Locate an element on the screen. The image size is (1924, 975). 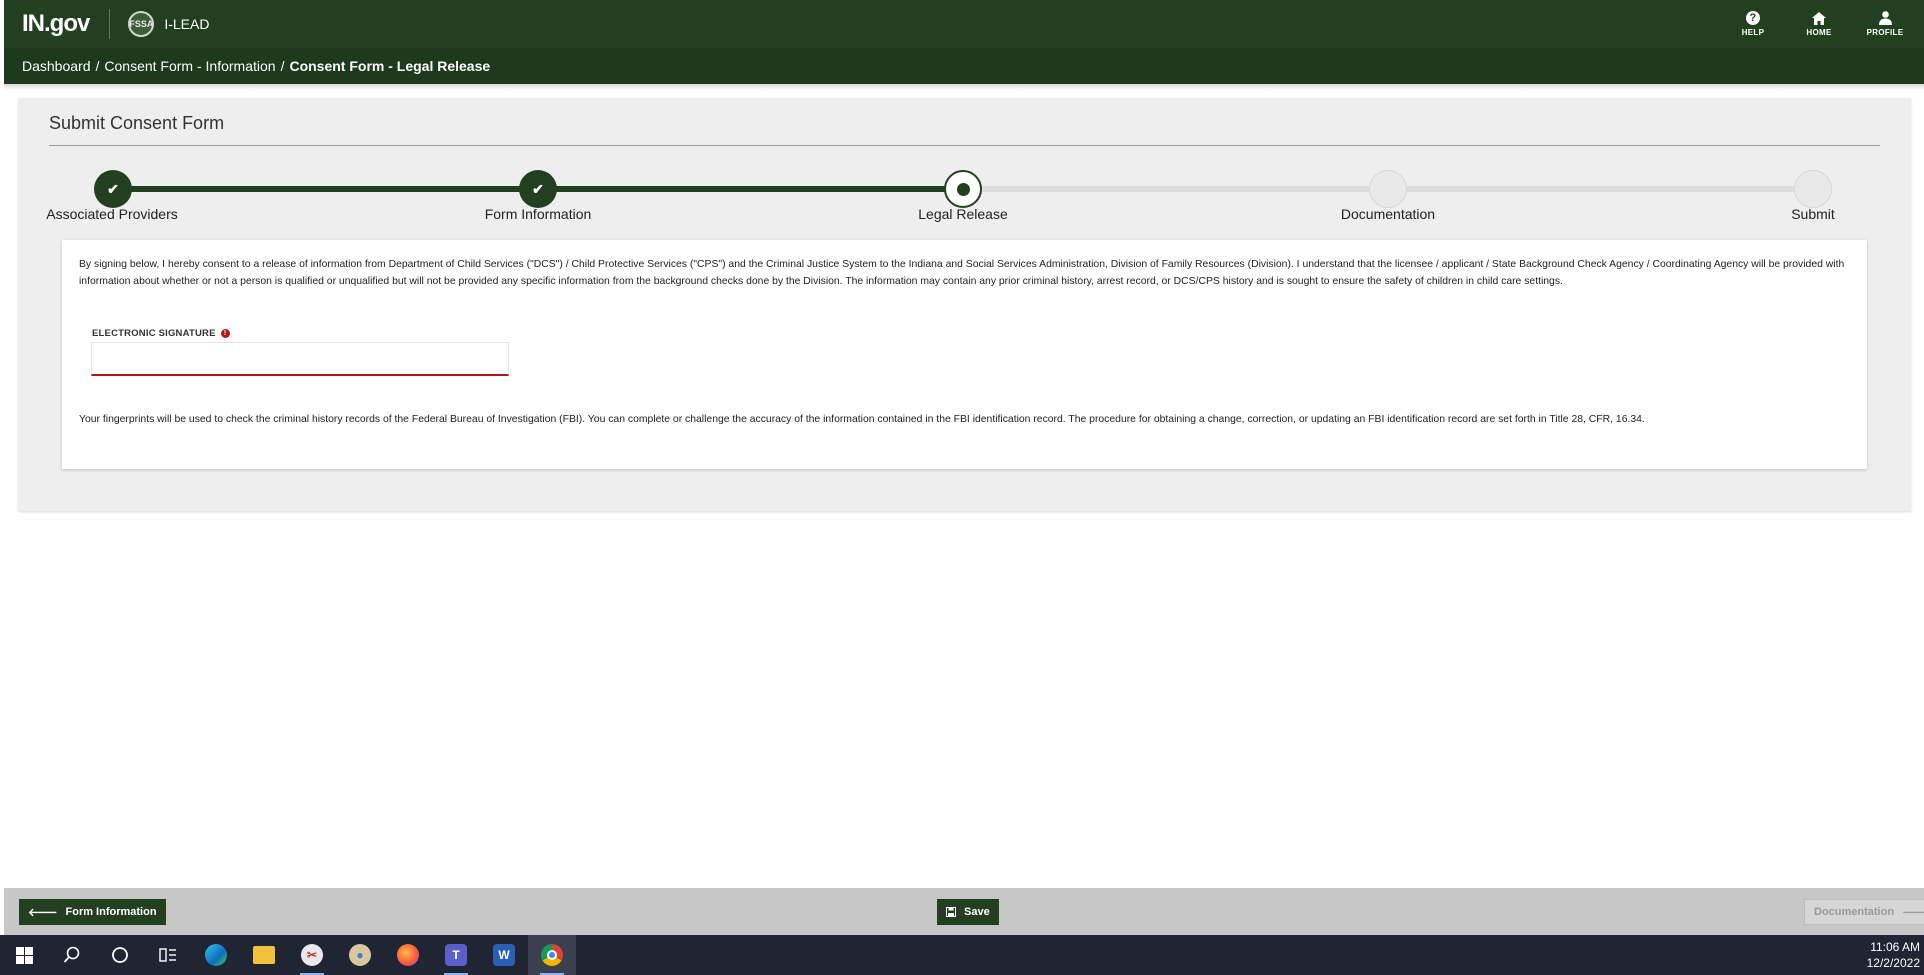
word-button: W is located at coordinates (504, 955).